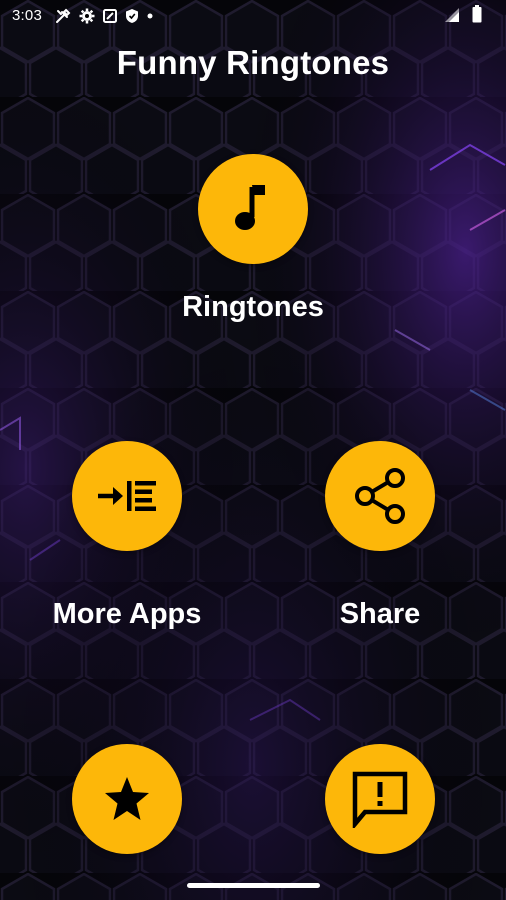 The height and width of the screenshot is (900, 506). I want to click on ringtones-label: Ringtones, so click(253, 307).